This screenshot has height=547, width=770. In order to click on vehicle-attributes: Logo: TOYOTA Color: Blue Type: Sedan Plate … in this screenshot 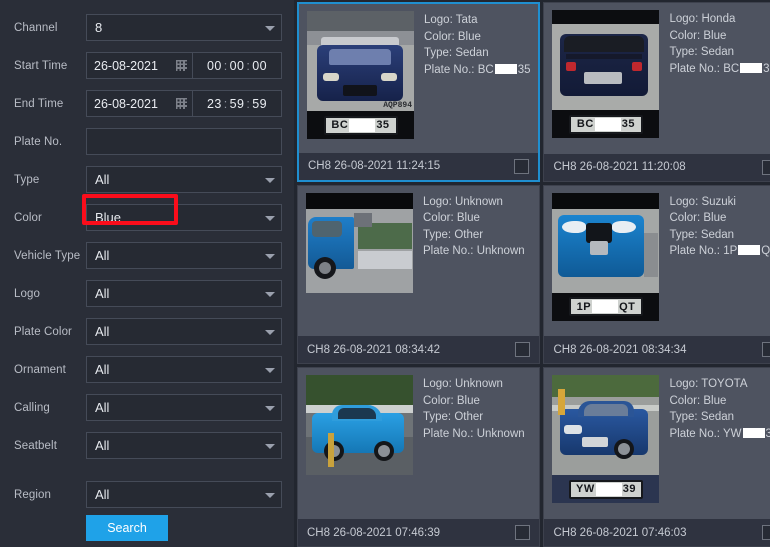, I will do `click(714, 445)`.